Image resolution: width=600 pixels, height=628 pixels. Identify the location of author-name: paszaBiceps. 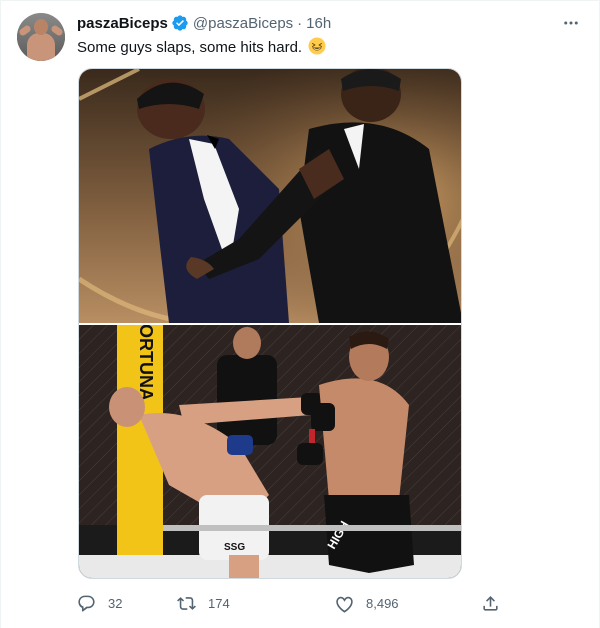
(122, 23).